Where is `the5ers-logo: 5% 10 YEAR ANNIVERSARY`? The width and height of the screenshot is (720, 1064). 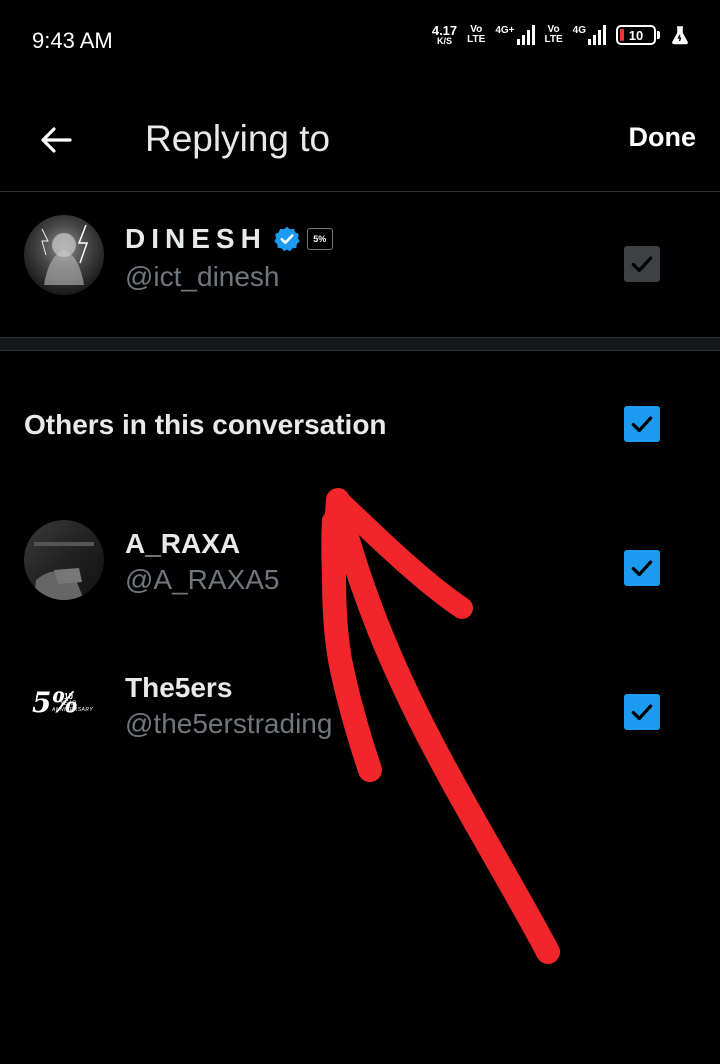
the5ers-logo: 5% 10 YEAR ANNIVERSARY is located at coordinates (64, 703).